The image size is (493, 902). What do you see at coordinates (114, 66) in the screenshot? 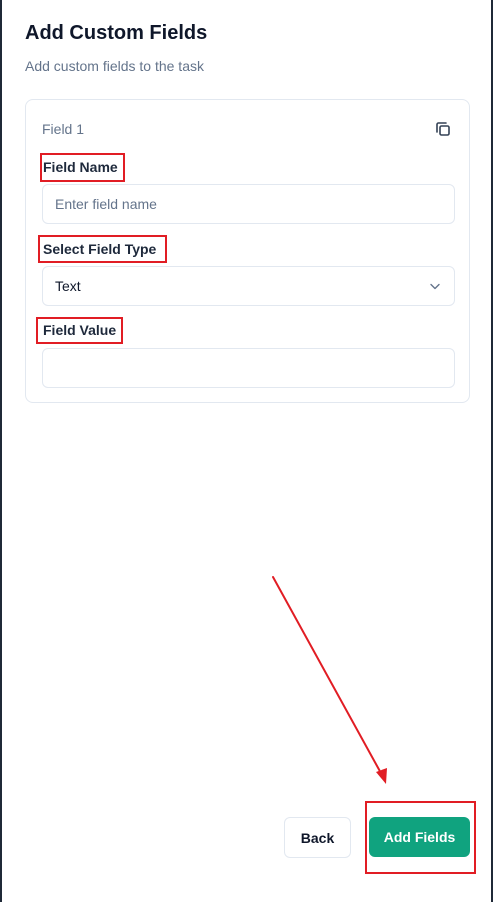
I see `page-subtitle: Add custom fields to the task` at bounding box center [114, 66].